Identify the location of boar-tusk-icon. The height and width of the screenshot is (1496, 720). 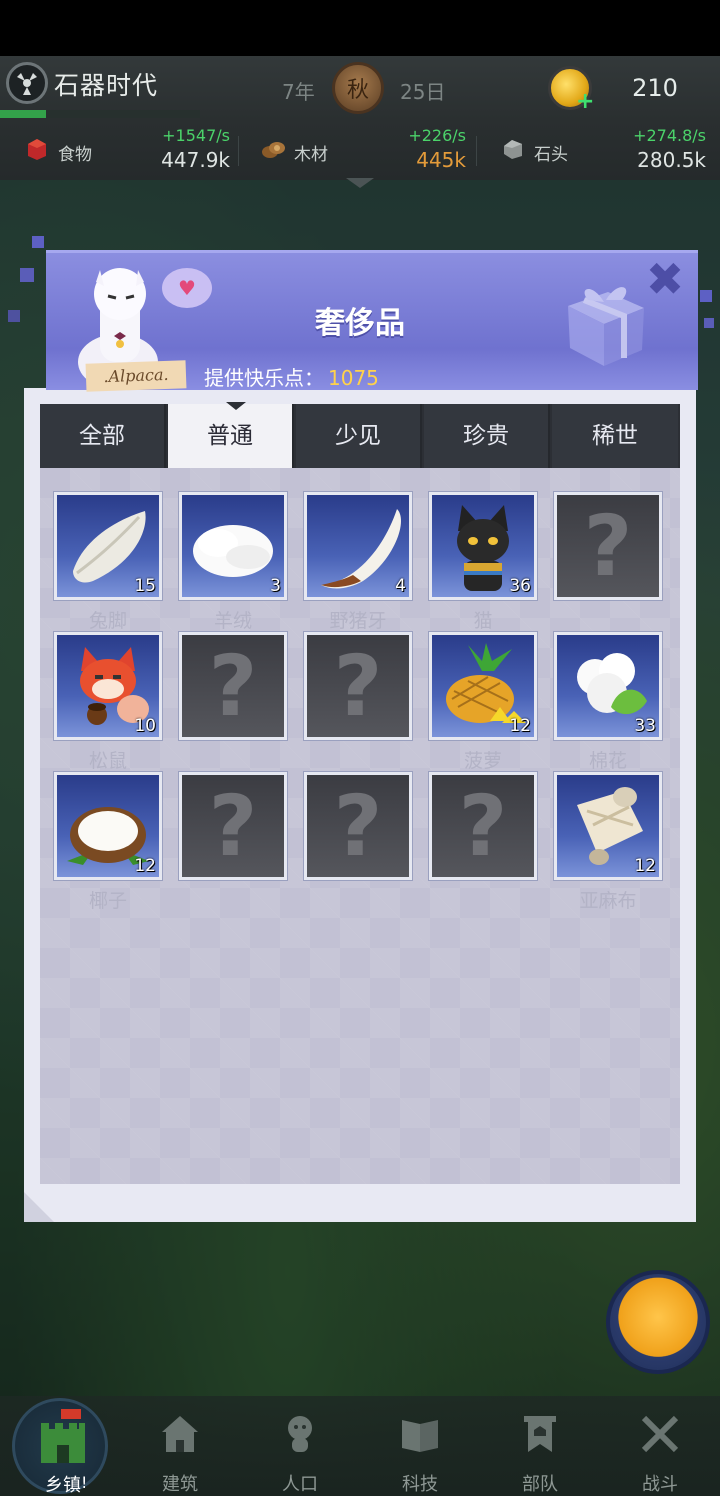
(361, 549).